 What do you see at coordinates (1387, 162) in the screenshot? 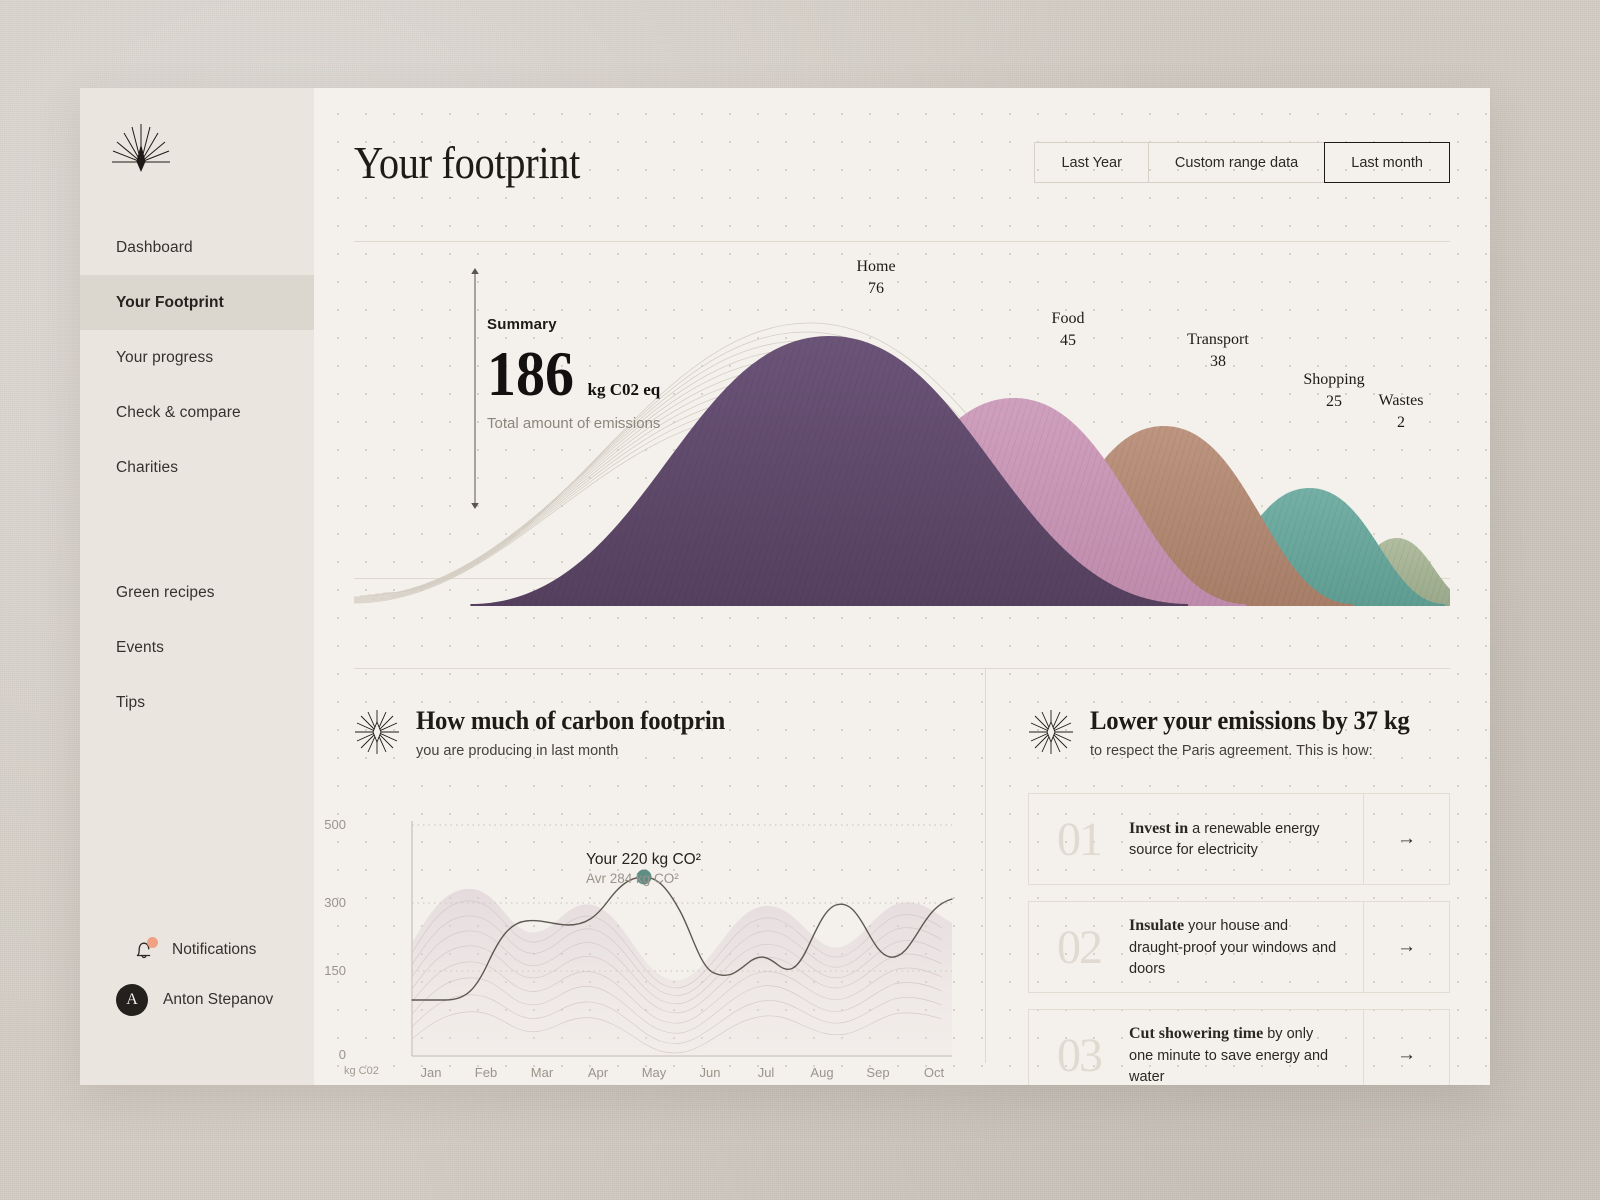
I see `tab-last-month: Last month` at bounding box center [1387, 162].